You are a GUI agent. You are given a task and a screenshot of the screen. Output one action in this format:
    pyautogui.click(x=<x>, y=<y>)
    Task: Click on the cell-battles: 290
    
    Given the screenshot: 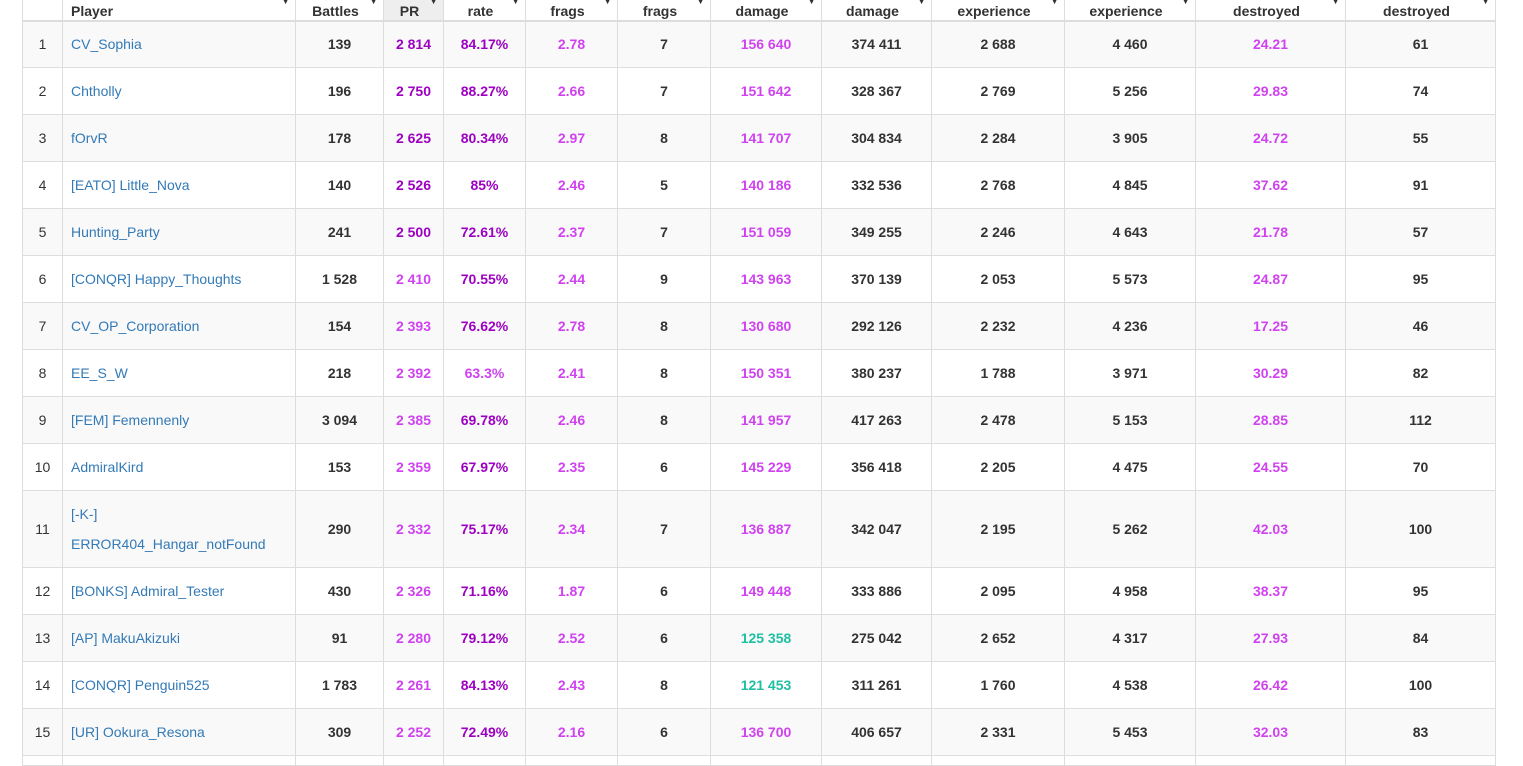 What is the action you would take?
    pyautogui.click(x=339, y=529)
    